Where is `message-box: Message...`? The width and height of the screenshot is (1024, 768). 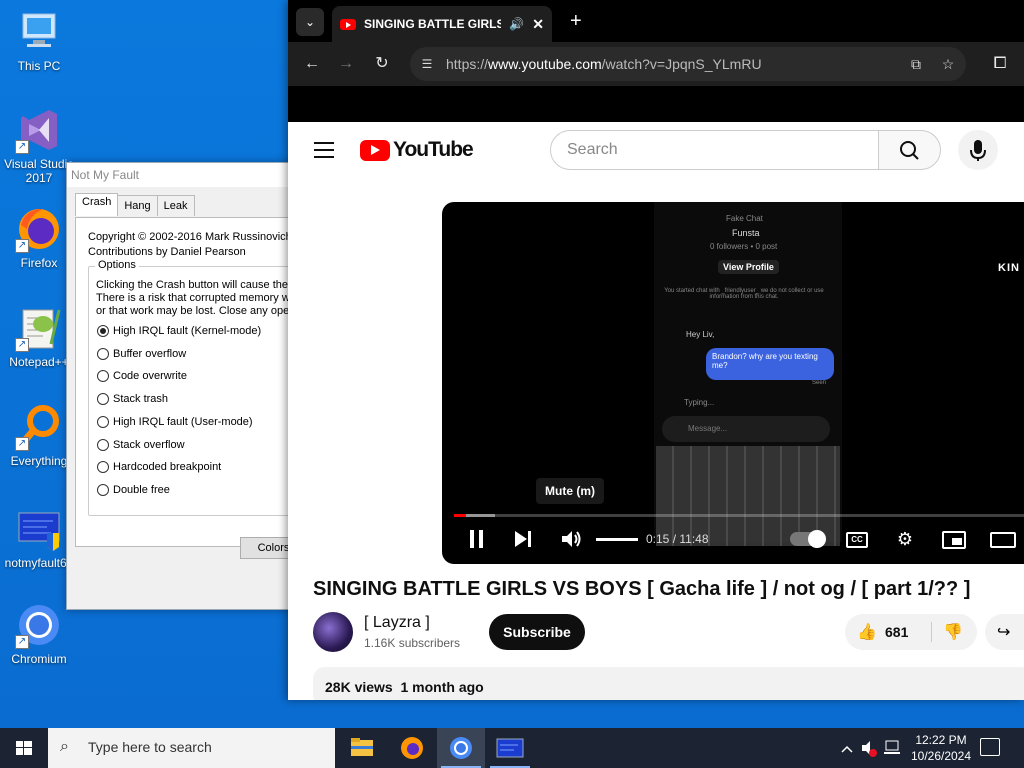 message-box: Message... is located at coordinates (746, 429).